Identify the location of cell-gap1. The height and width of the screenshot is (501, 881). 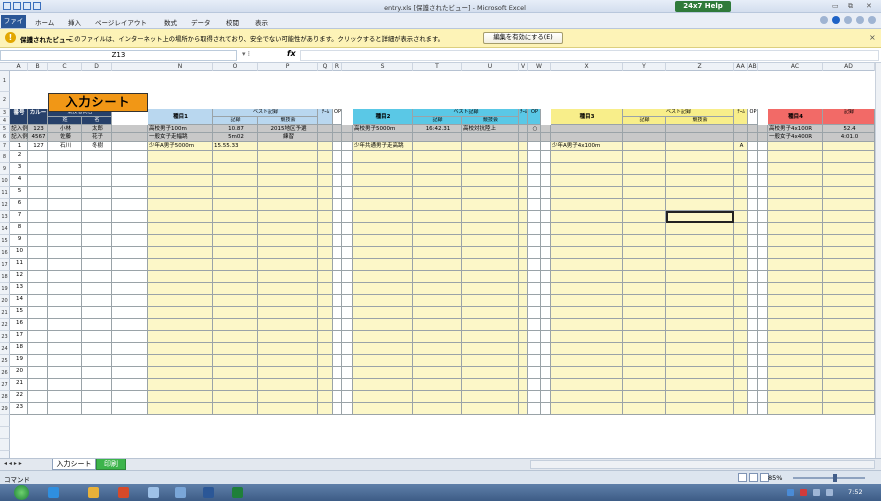
(347, 385).